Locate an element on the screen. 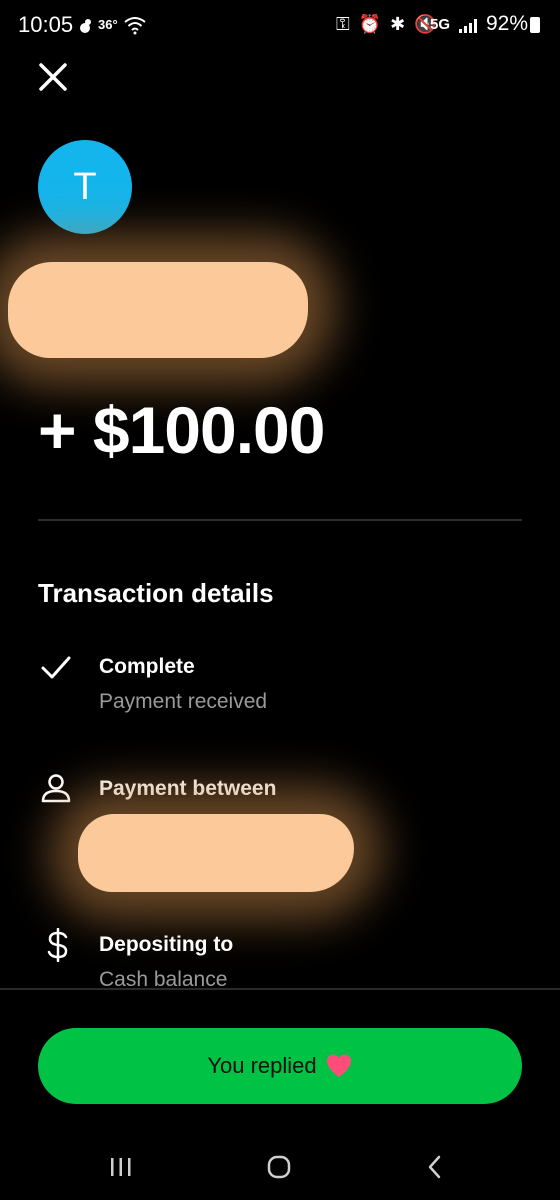  back-icon is located at coordinates (434, 1167).